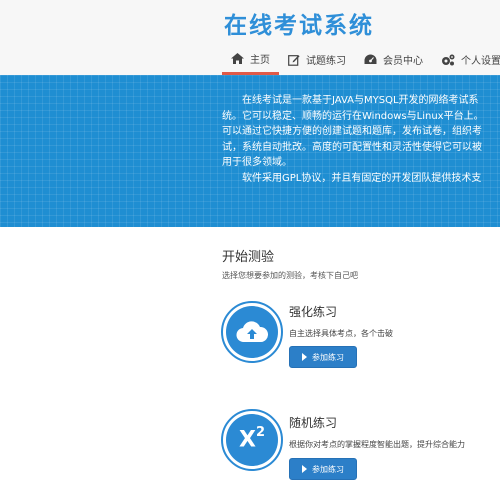 The width and height of the screenshot is (500, 500). I want to click on card-title-random: 随机练习, so click(313, 423).